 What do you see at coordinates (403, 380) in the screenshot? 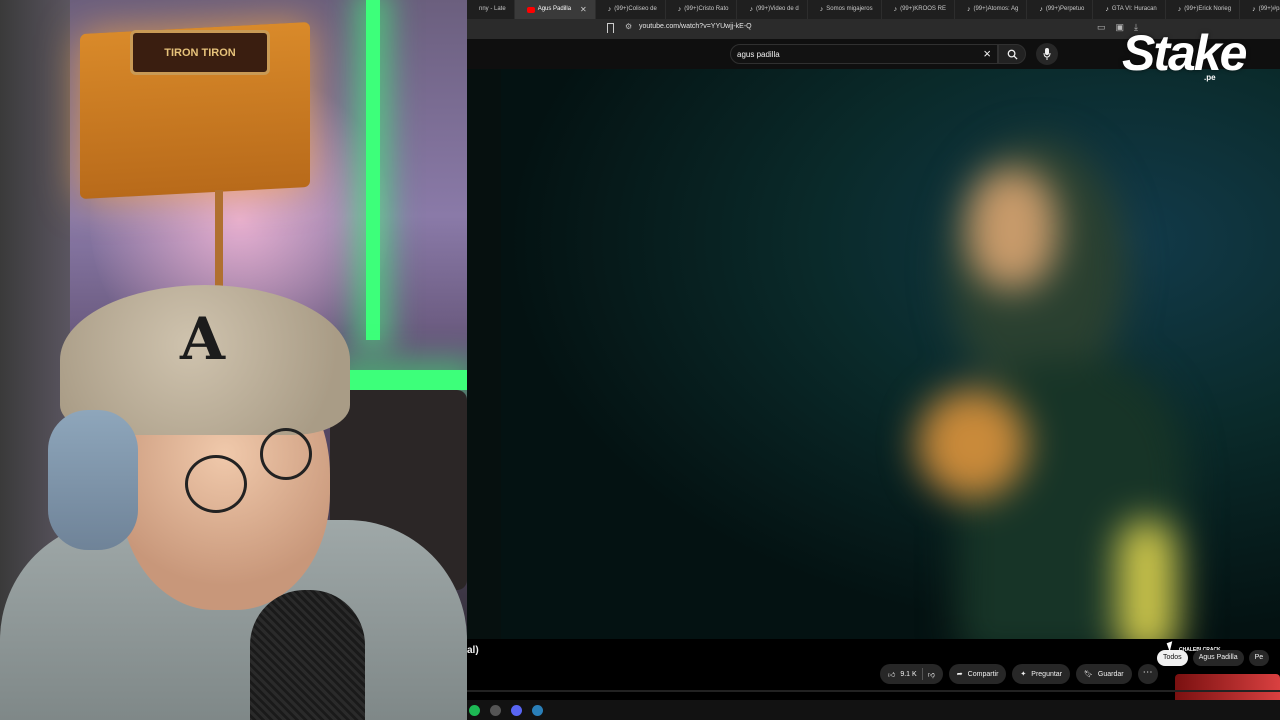
I see `neon-light-floor` at bounding box center [403, 380].